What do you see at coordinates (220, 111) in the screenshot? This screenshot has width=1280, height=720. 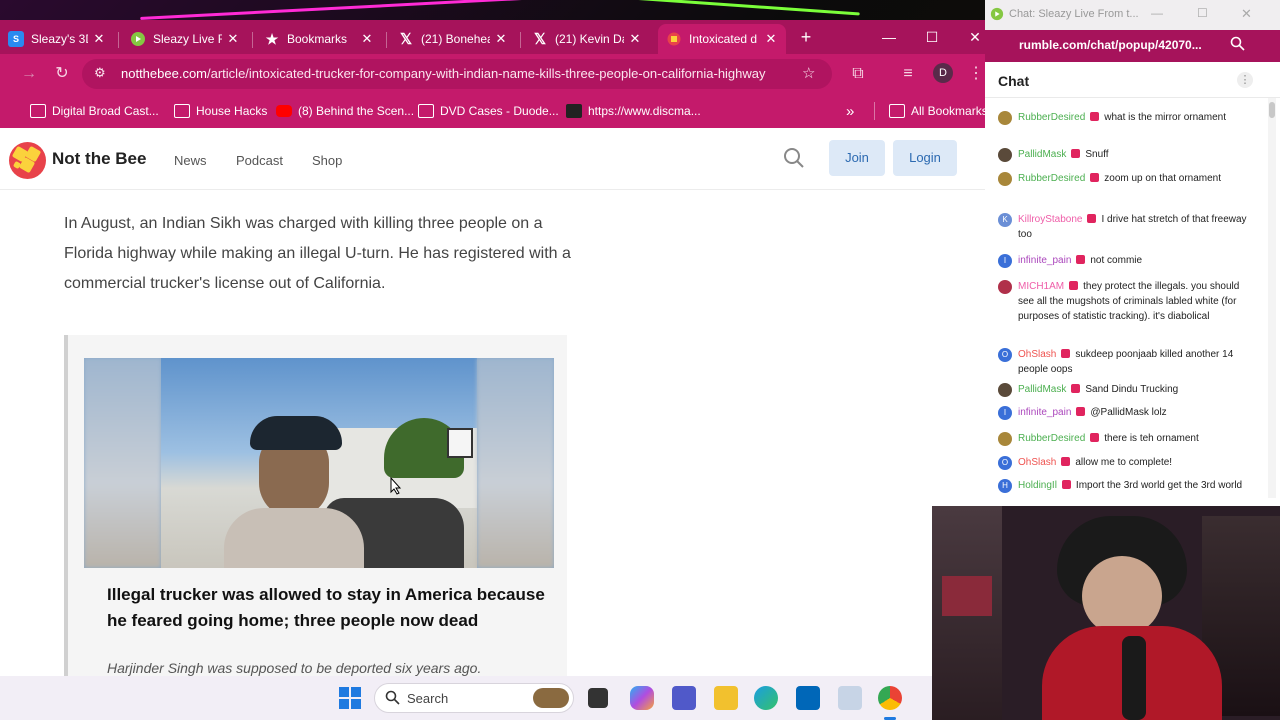 I see `bookmark-house-hacks: House Hacks` at bounding box center [220, 111].